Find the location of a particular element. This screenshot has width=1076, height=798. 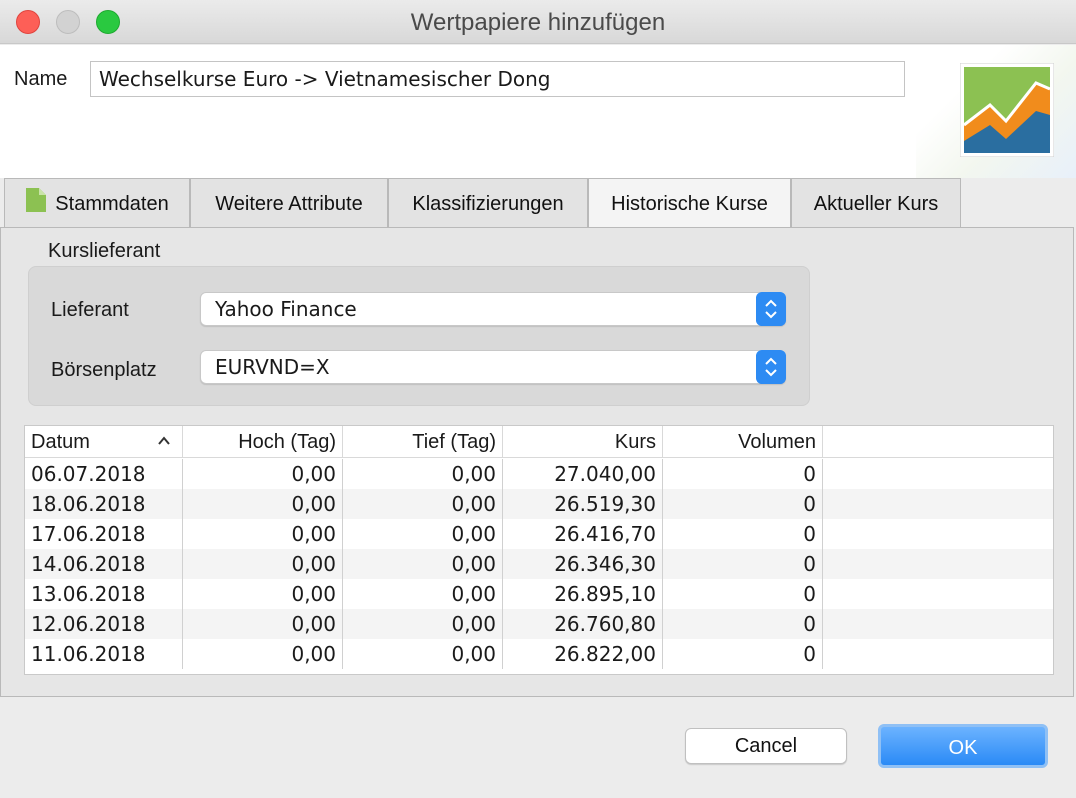

table-row: 18.06.2018 0,00 0,00 26.519,30 0 is located at coordinates (539, 504).